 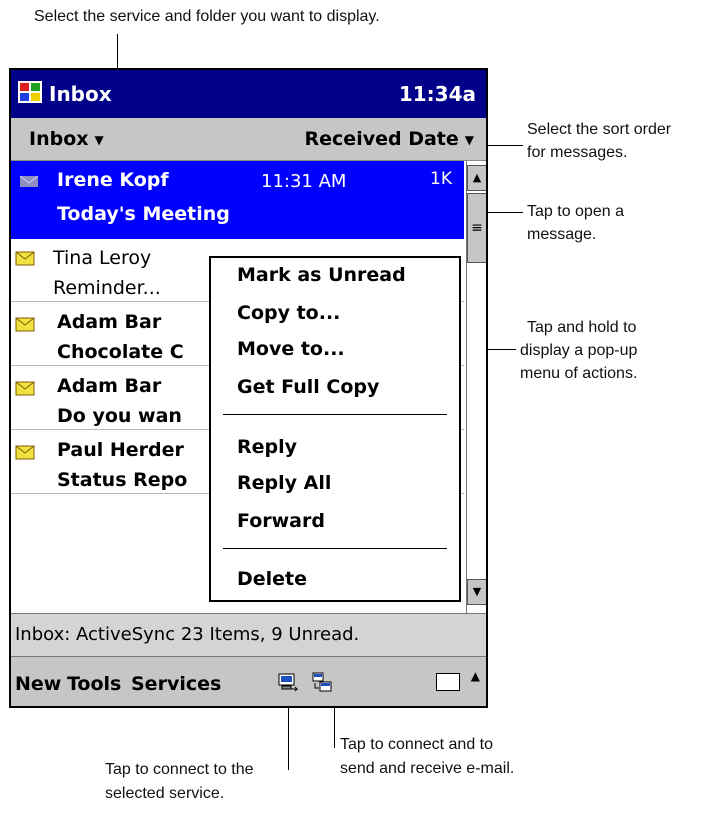 I want to click on status-text: Inbox: ActiveSync 23 Items, 9 Unread., so click(x=187, y=634).